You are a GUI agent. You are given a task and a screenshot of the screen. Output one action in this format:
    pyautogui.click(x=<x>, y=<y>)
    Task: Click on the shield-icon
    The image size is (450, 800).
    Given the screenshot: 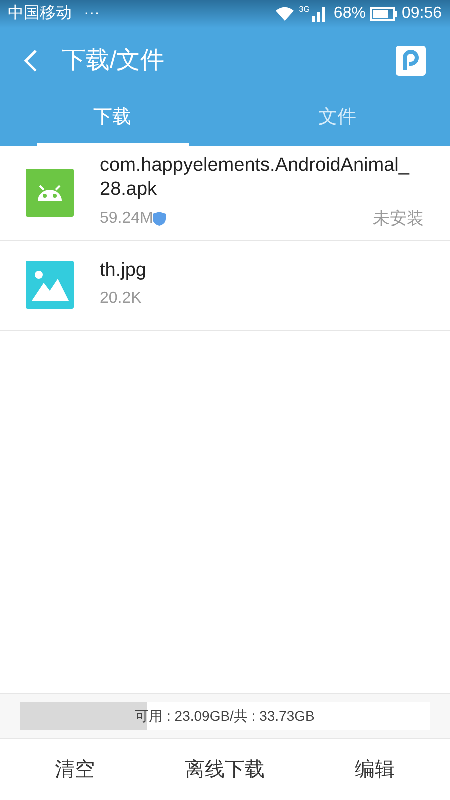 What is the action you would take?
    pyautogui.click(x=159, y=219)
    